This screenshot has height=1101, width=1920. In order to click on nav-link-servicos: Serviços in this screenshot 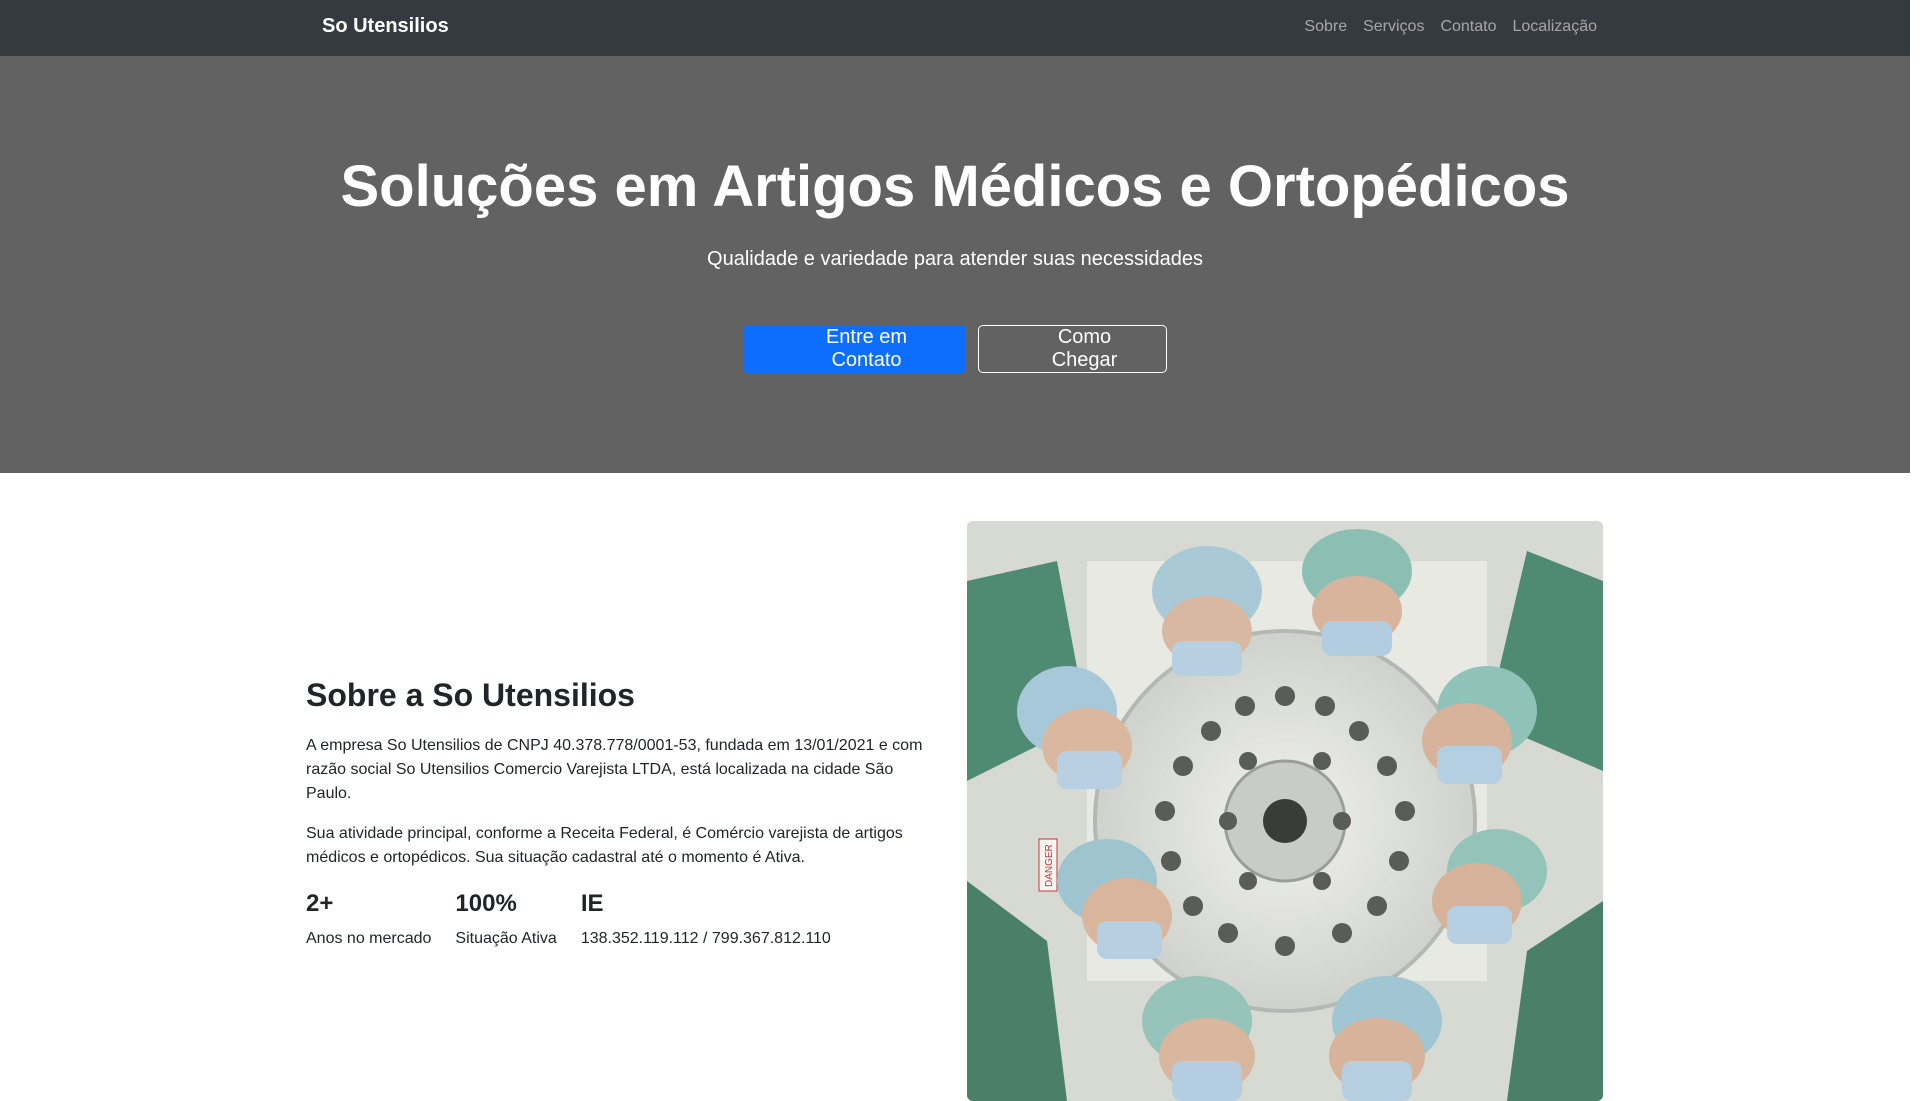, I will do `click(1393, 27)`.